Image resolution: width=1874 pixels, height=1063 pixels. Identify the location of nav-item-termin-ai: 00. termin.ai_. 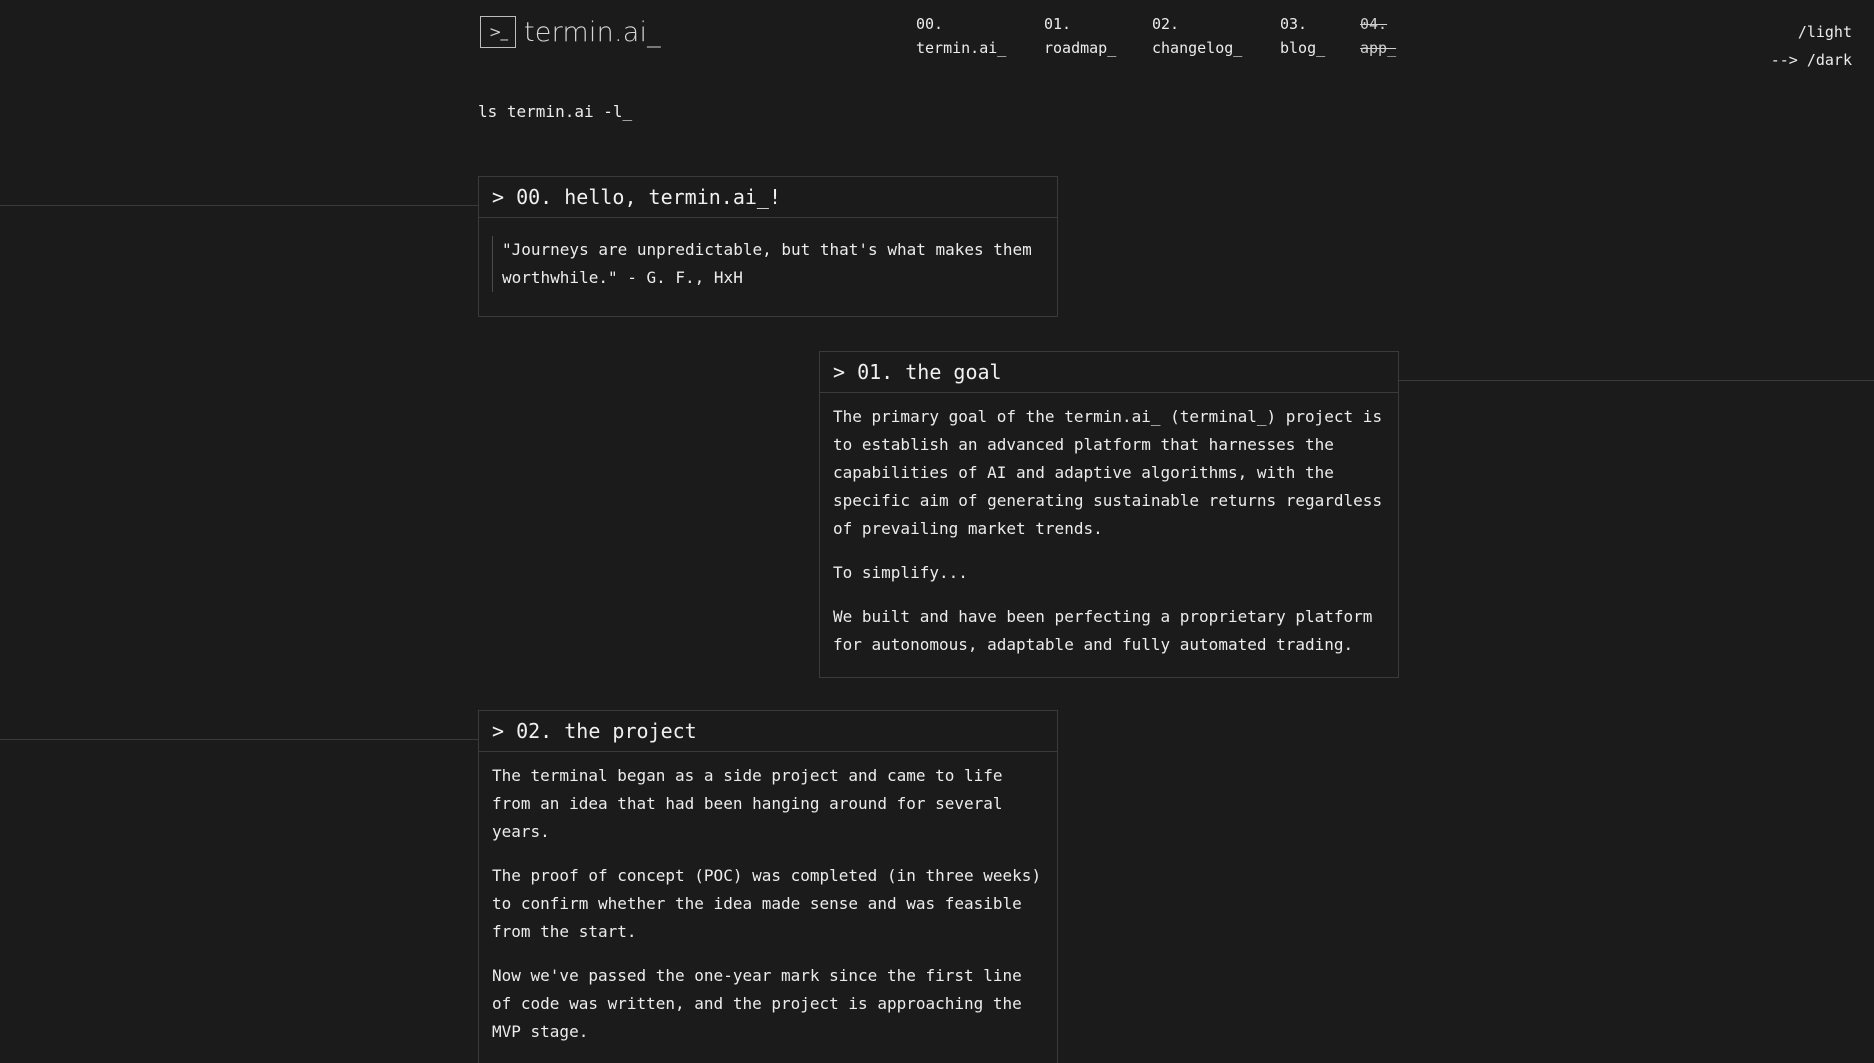
(980, 36).